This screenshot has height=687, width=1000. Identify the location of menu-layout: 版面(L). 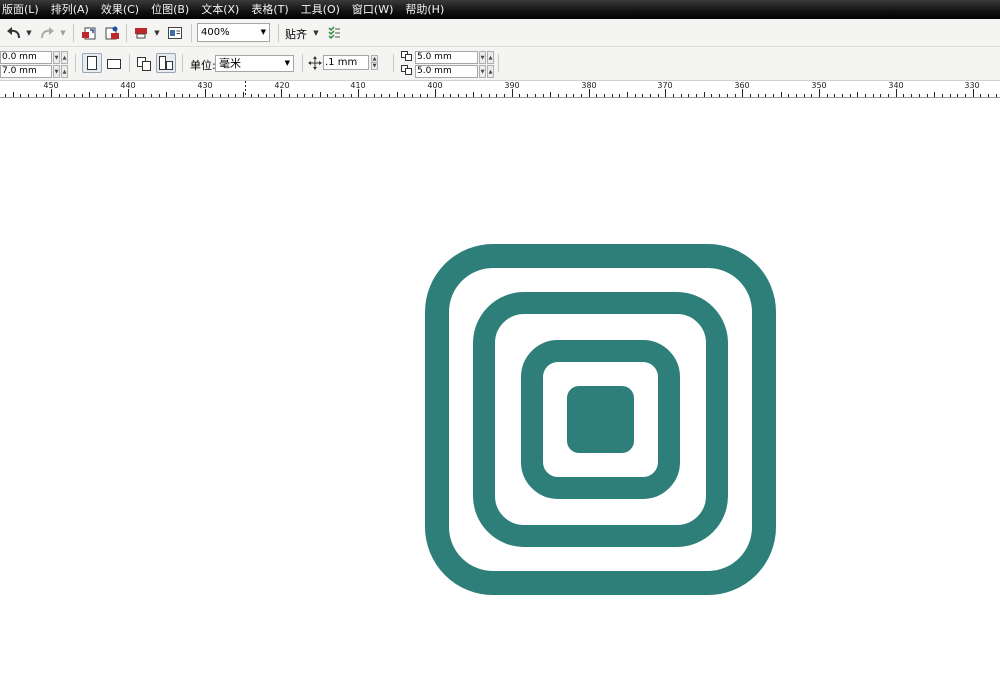
(24, 9).